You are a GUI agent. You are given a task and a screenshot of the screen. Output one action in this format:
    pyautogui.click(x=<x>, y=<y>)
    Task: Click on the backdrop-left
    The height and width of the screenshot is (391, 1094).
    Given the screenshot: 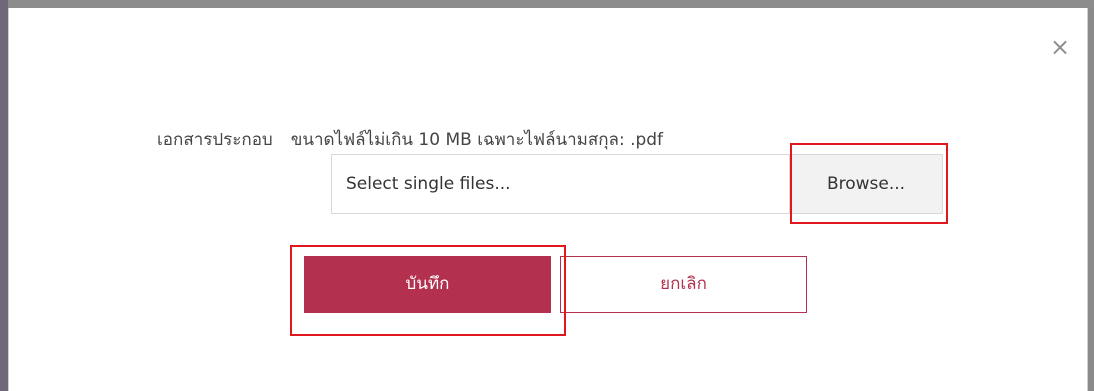 What is the action you would take?
    pyautogui.click(x=4, y=195)
    